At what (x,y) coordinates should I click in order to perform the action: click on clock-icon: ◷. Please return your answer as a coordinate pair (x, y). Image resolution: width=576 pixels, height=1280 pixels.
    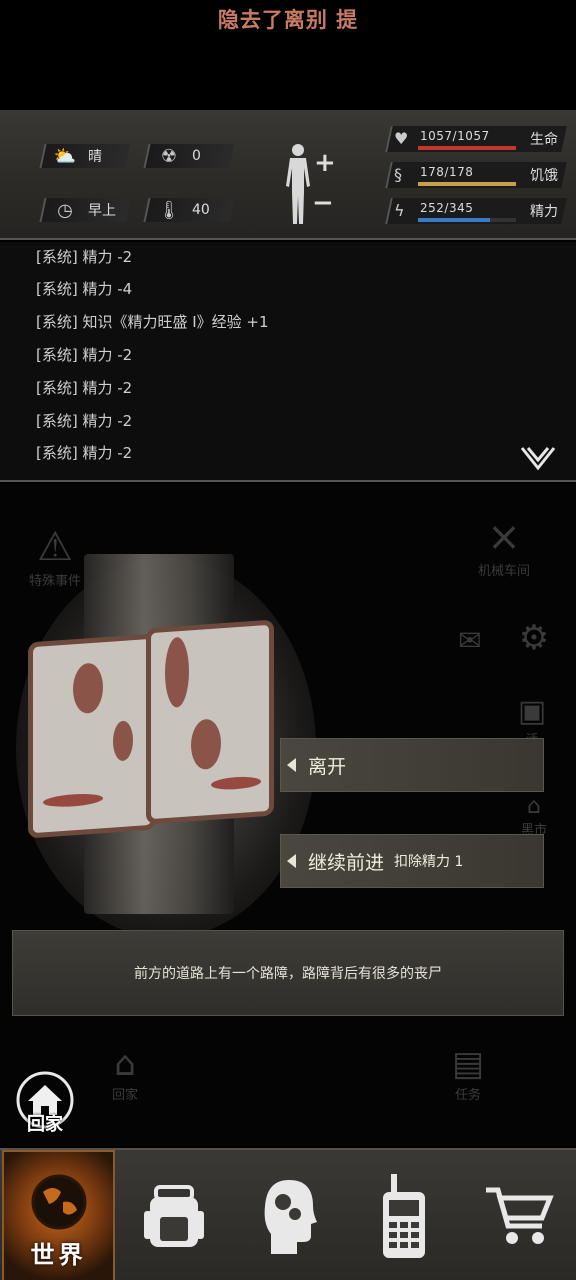
    Looking at the image, I should click on (65, 210).